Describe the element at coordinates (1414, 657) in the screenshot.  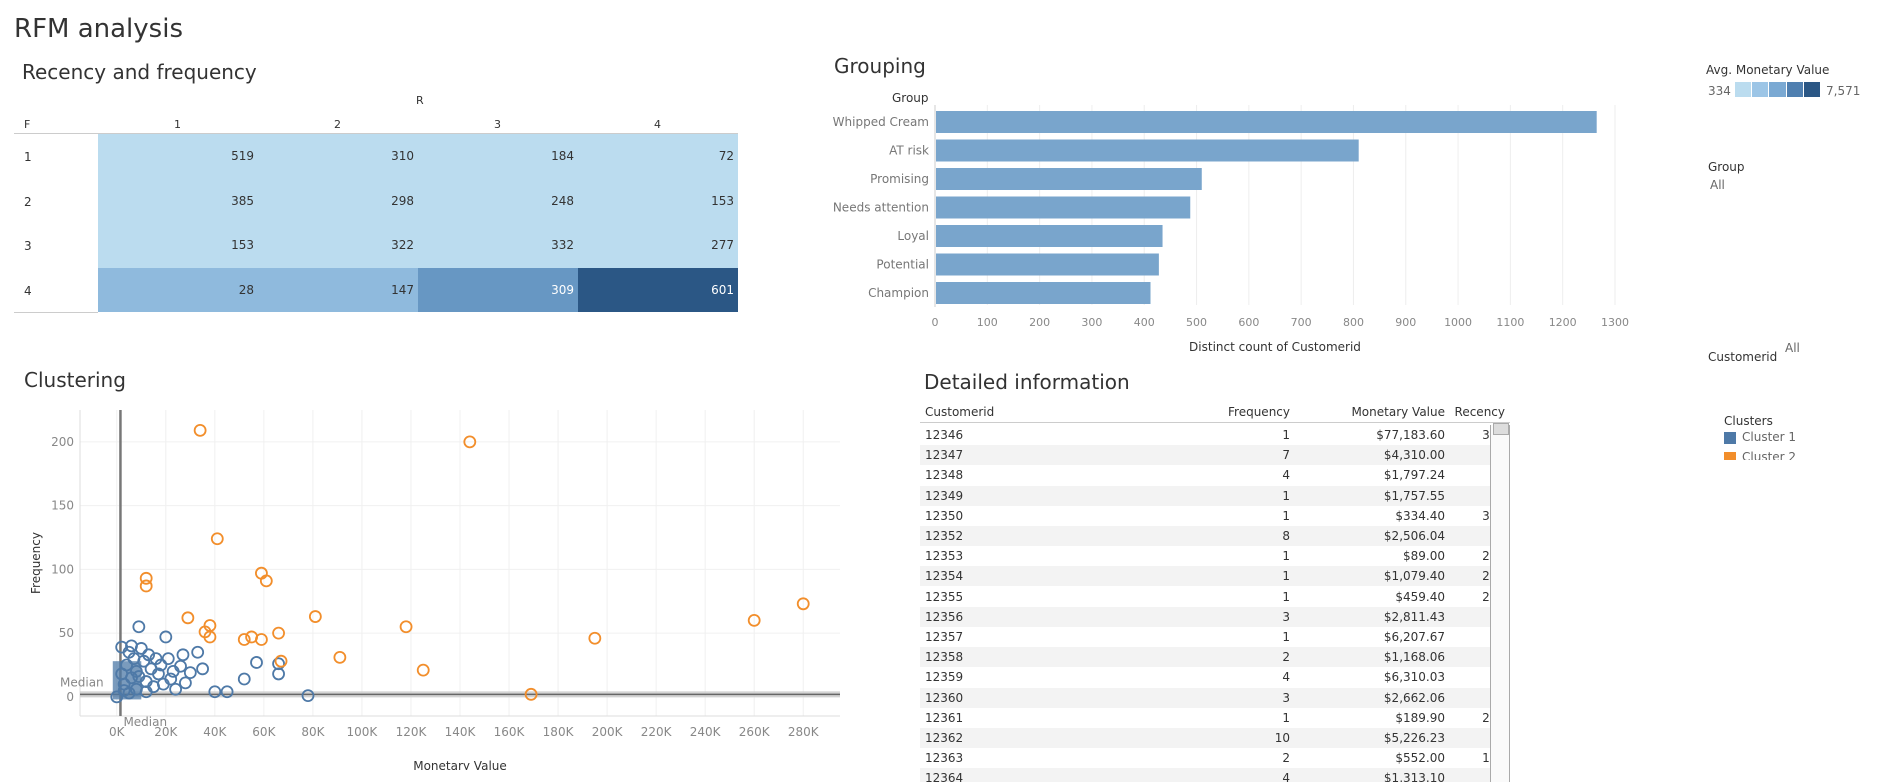
I see `cell-monetary-value: $1,168.06` at that location.